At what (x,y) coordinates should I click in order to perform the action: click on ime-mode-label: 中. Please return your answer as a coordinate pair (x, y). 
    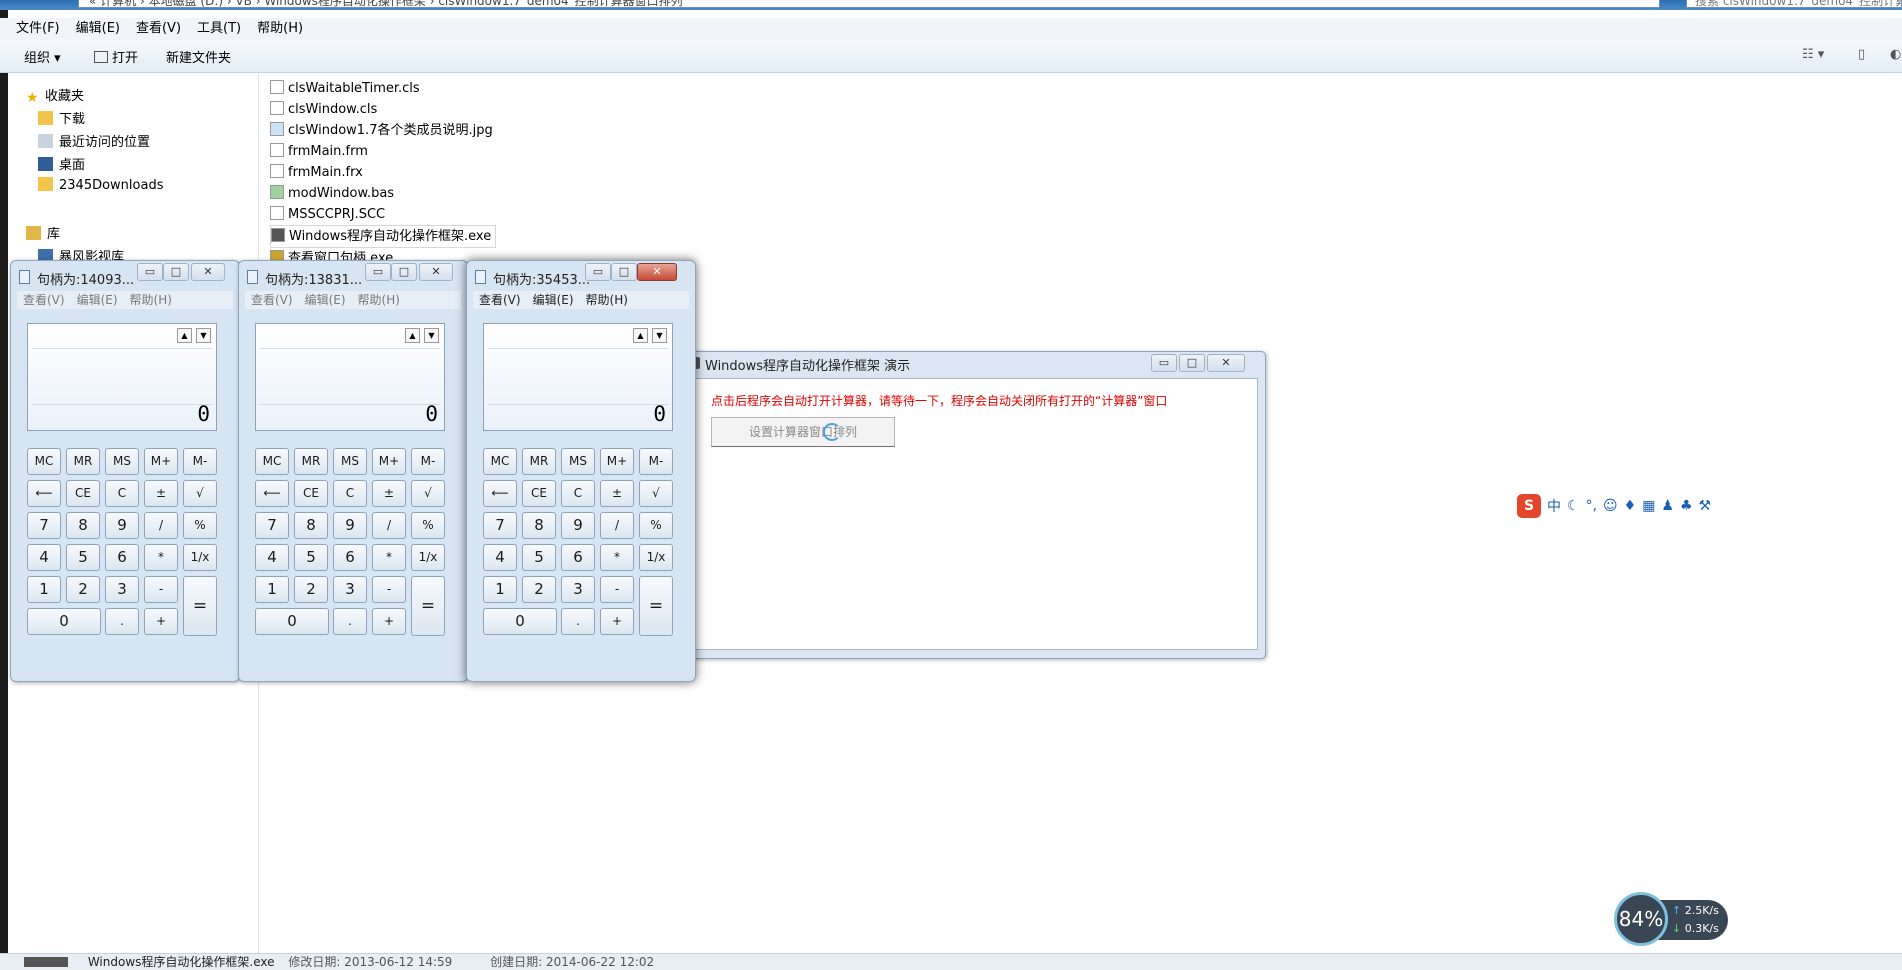
    Looking at the image, I should click on (1554, 506).